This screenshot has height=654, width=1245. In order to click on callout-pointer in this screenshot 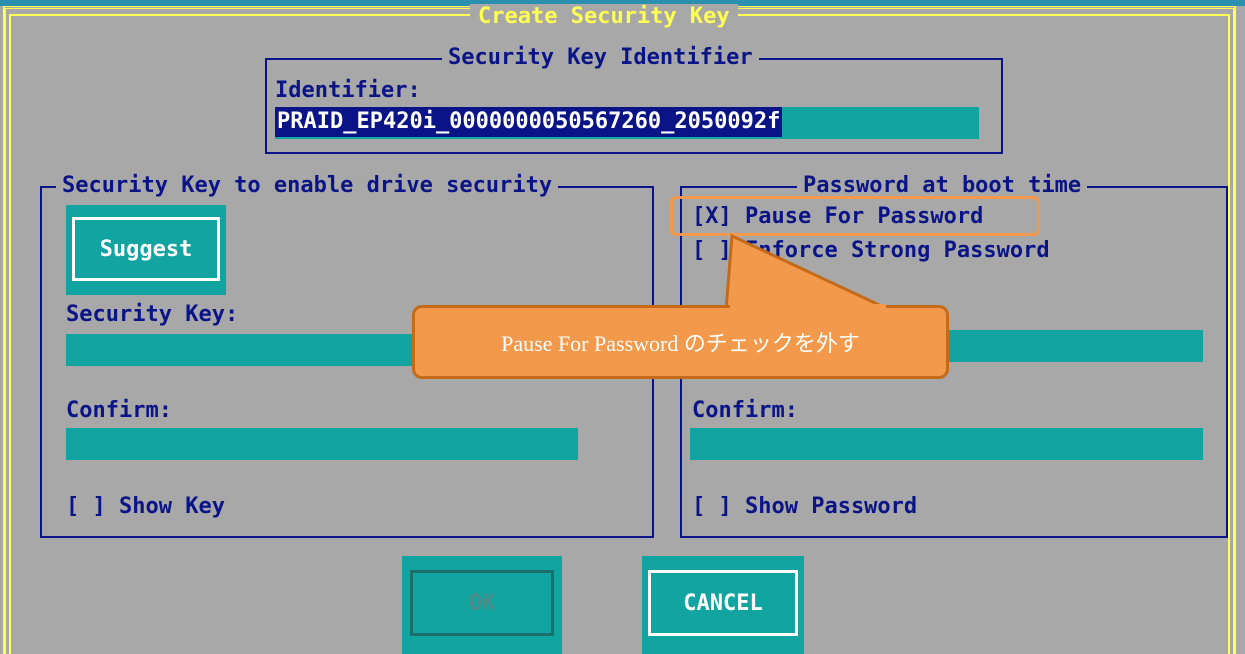, I will do `click(807, 271)`.